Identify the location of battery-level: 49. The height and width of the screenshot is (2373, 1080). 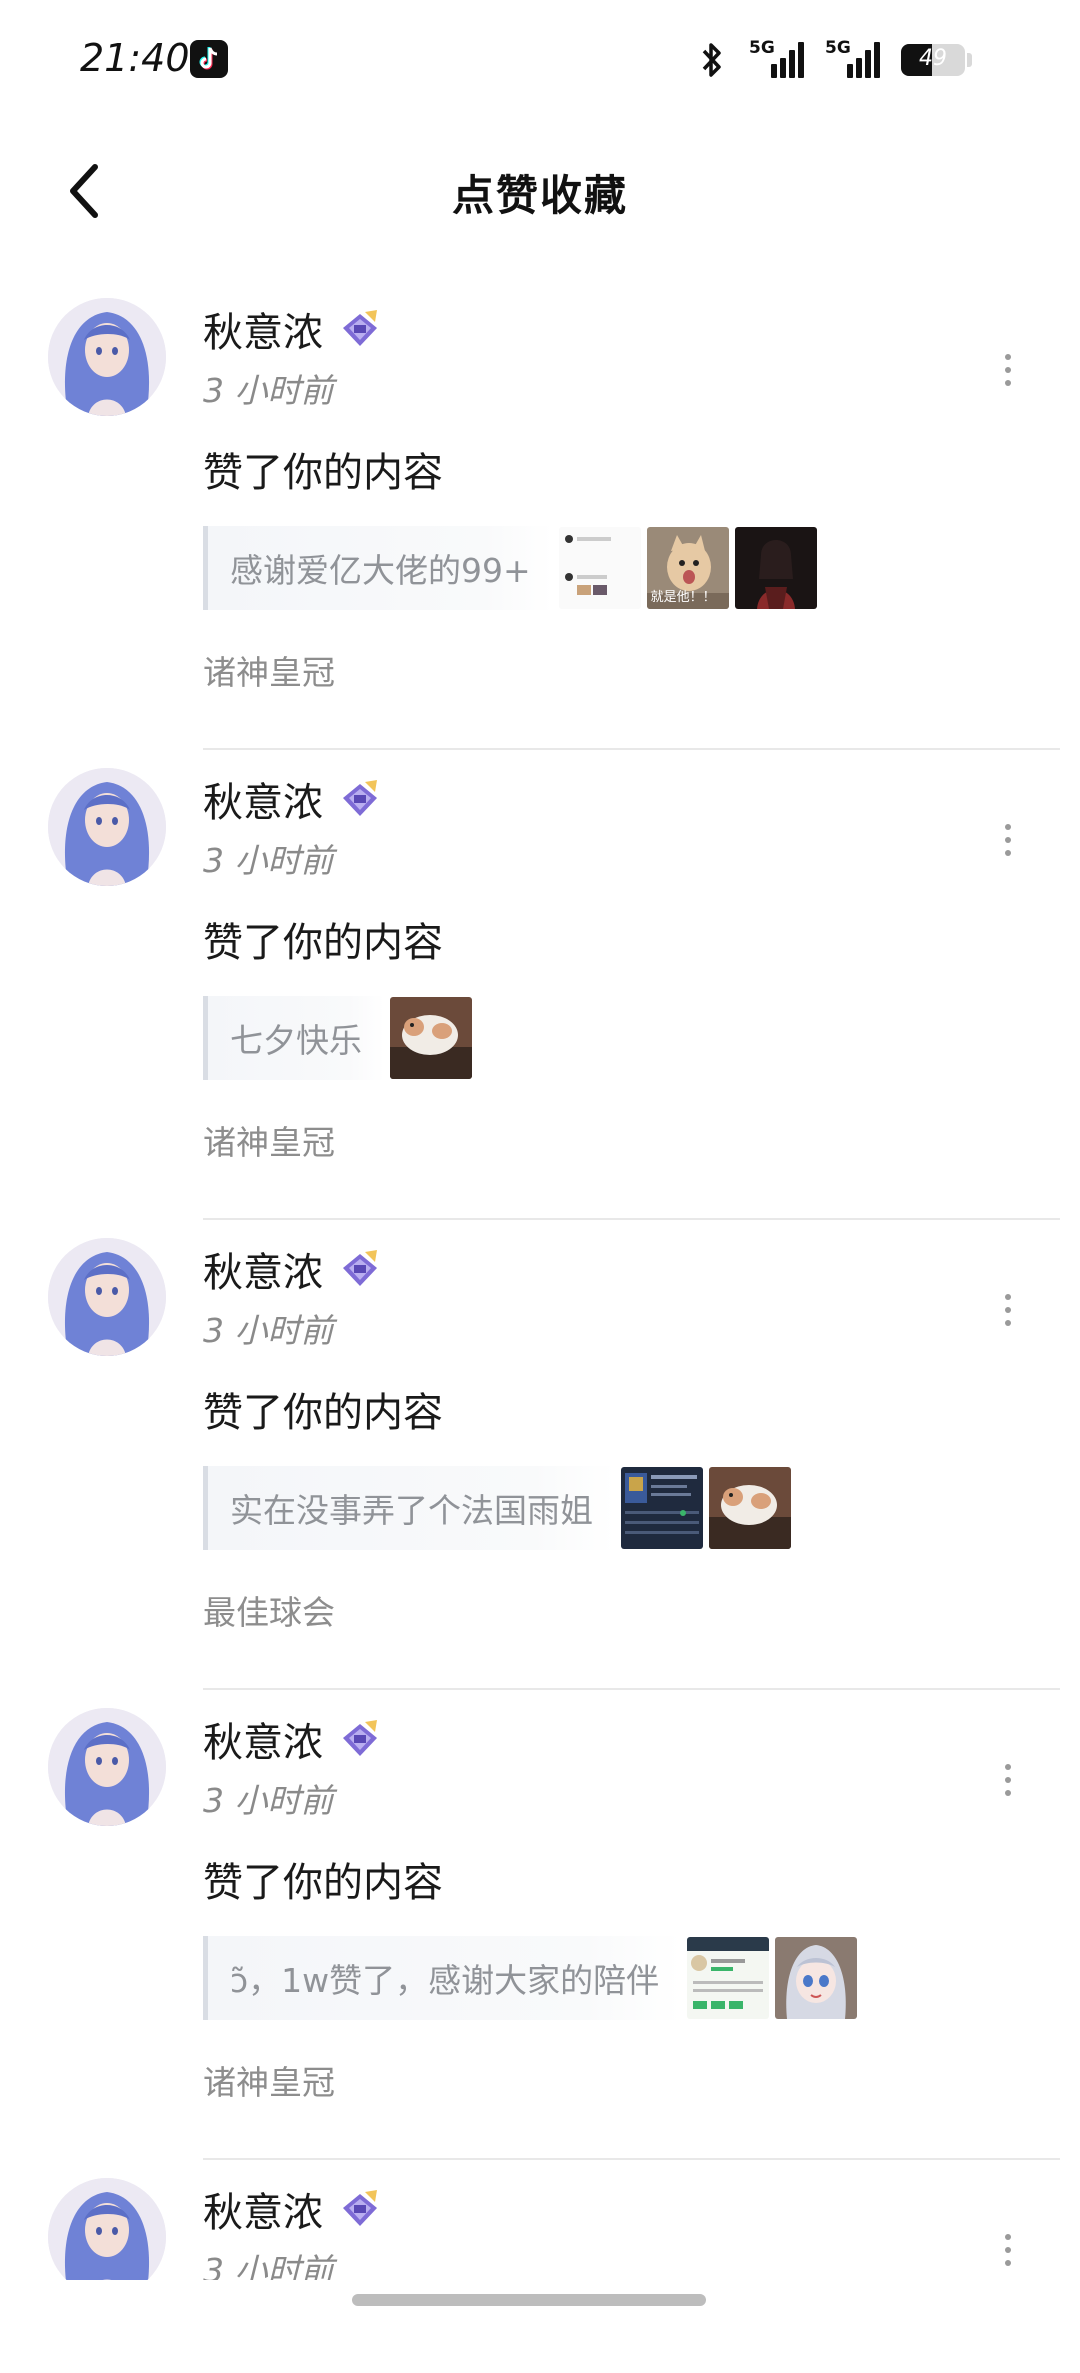
(933, 58).